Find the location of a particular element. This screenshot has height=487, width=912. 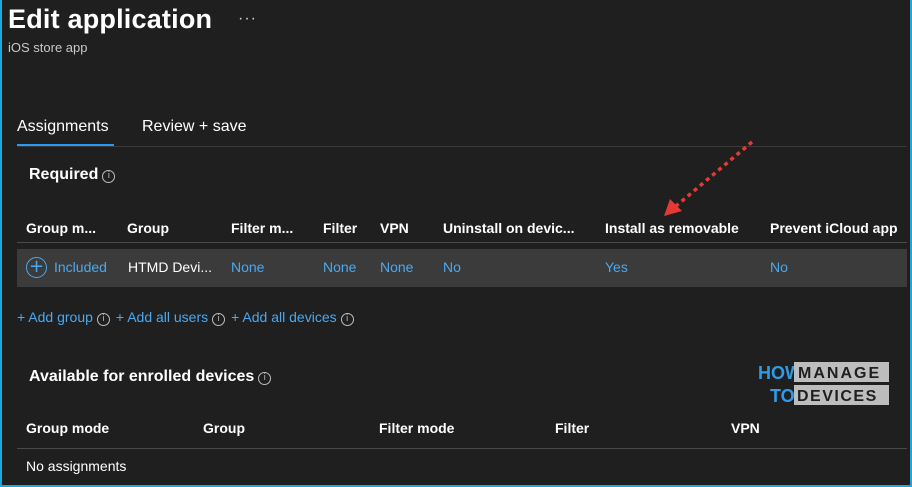

required-title-text: Required is located at coordinates (64, 174).